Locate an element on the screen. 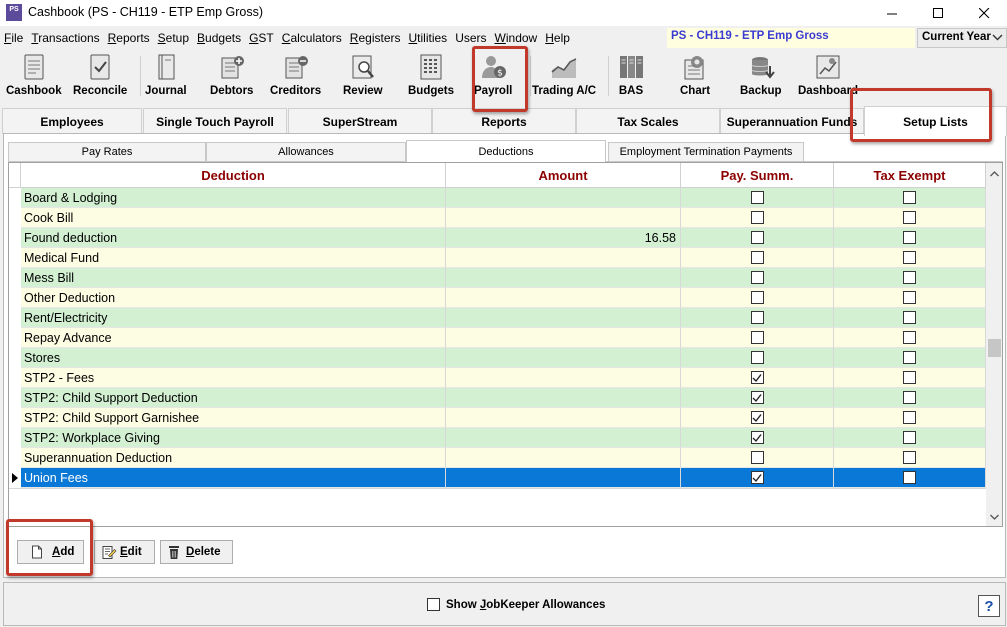  menu-help: Help is located at coordinates (557, 38).